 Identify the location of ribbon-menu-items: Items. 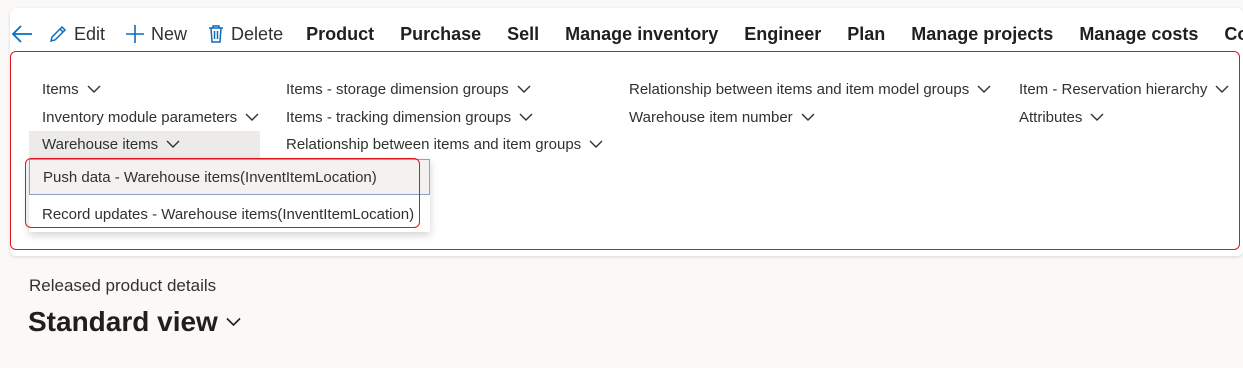
(151, 89).